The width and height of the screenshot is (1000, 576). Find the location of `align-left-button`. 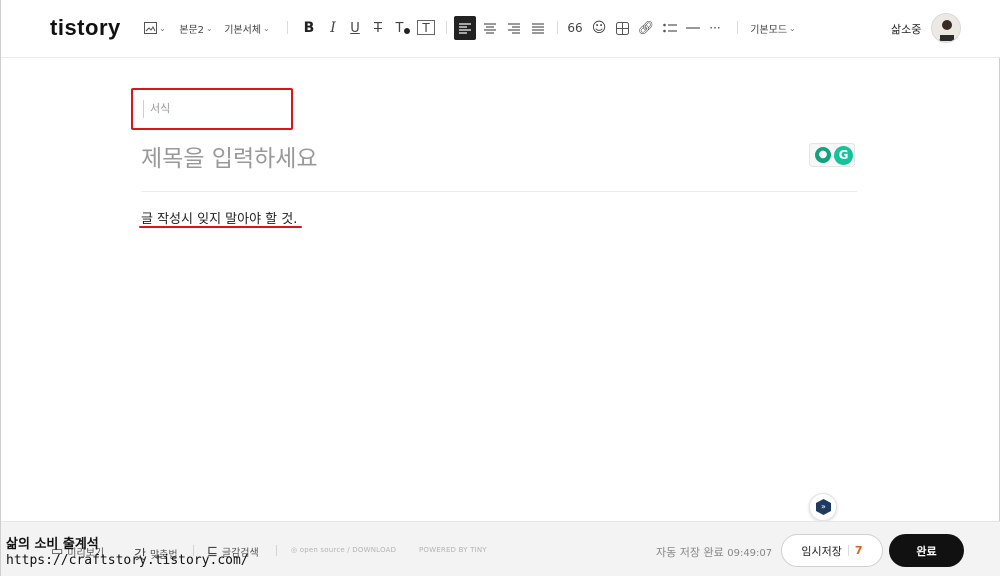

align-left-button is located at coordinates (465, 28).